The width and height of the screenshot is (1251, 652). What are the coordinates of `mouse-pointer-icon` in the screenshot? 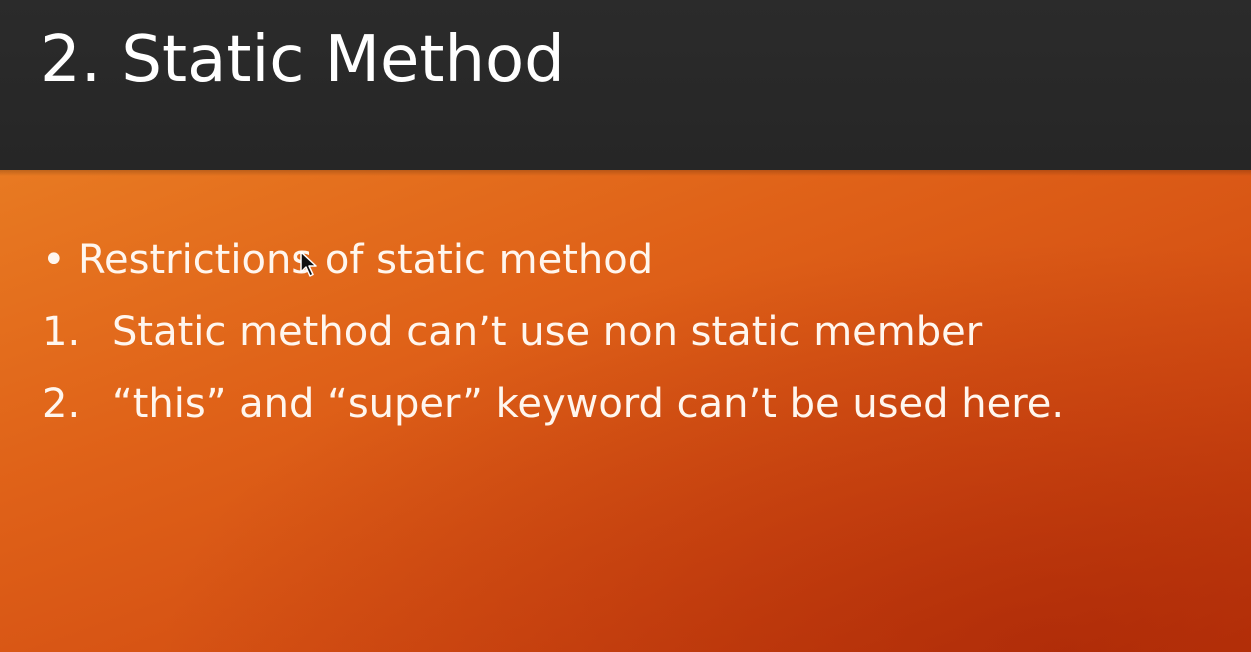 It's located at (308, 264).